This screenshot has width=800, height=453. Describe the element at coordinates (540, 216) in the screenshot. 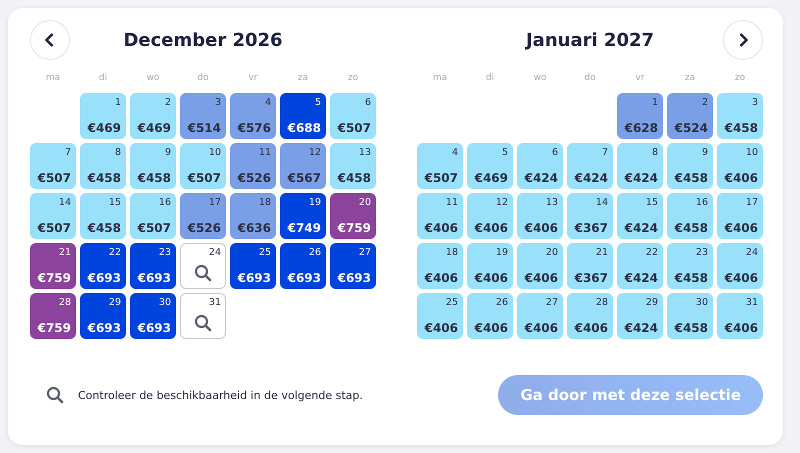

I see `day-cell: 13 €406` at that location.